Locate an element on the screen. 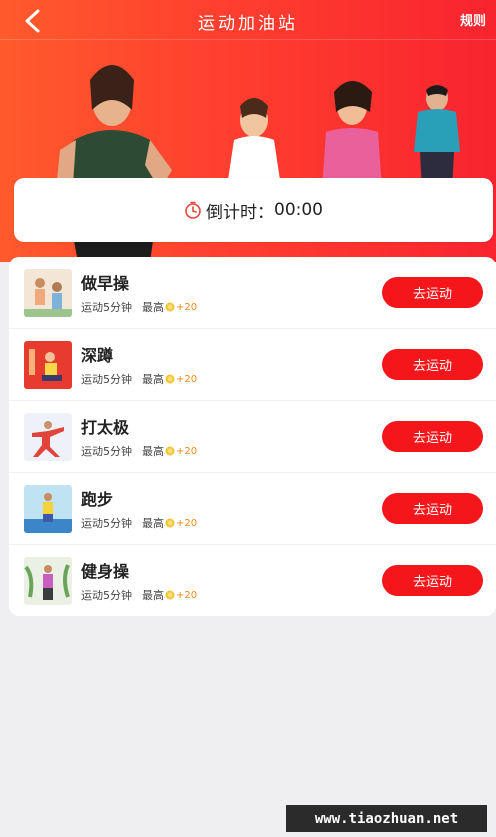 This screenshot has width=496, height=837. exercise-row-running: 跑步 运动5分钟 最高 +20 去运动 is located at coordinates (252, 509).